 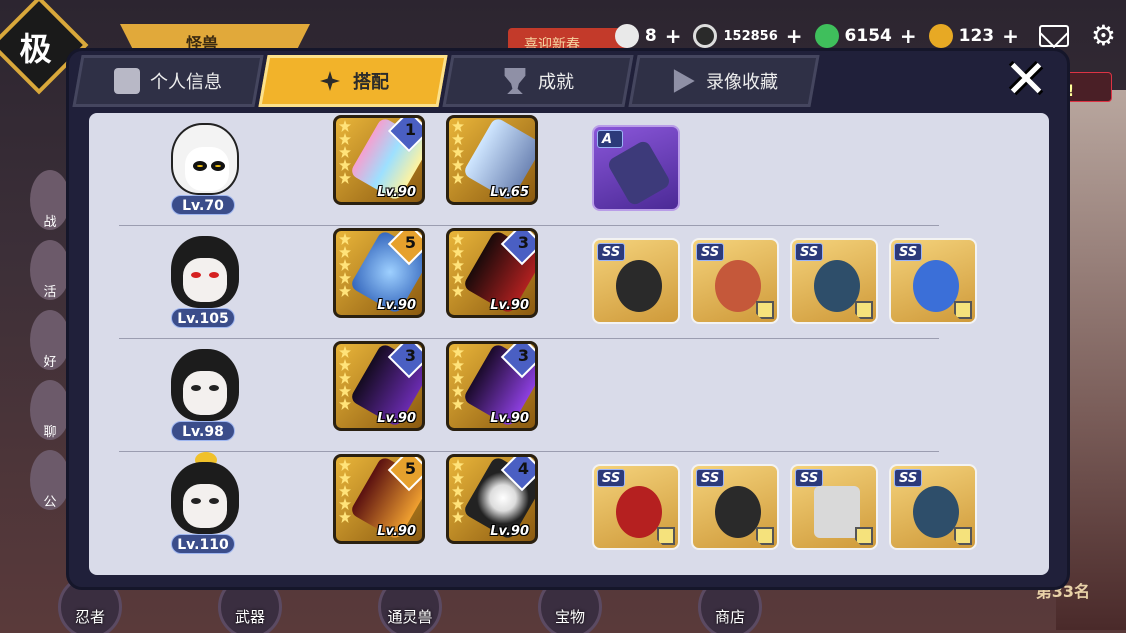 I want to click on add-coins-button: +, so click(x=794, y=36).